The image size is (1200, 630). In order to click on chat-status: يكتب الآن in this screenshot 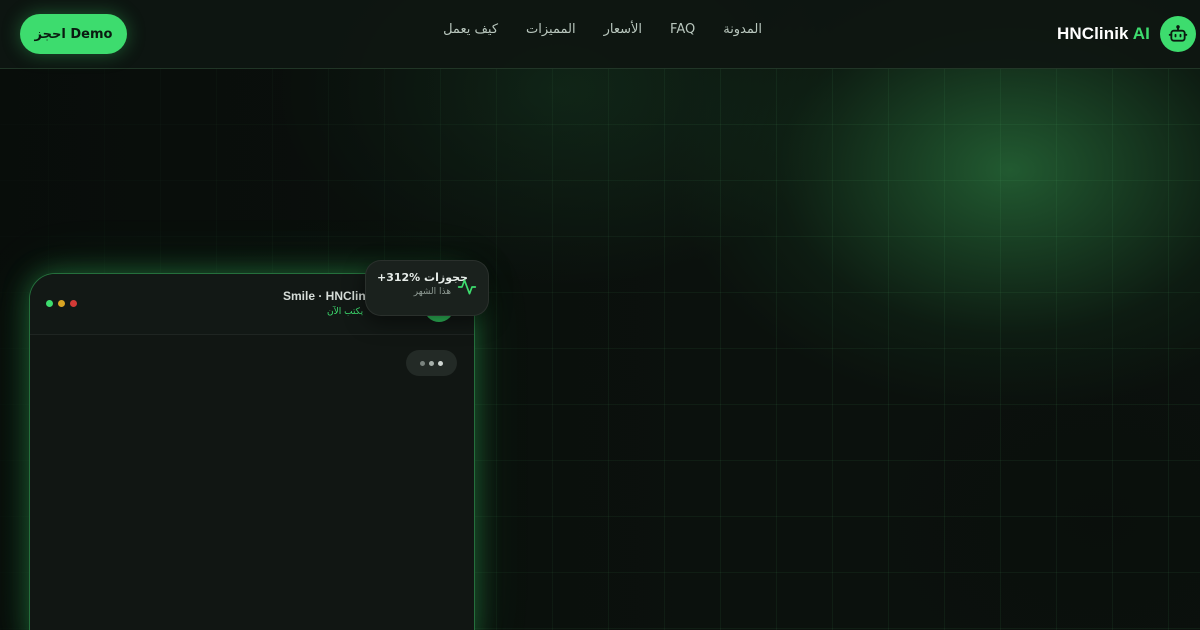, I will do `click(345, 312)`.